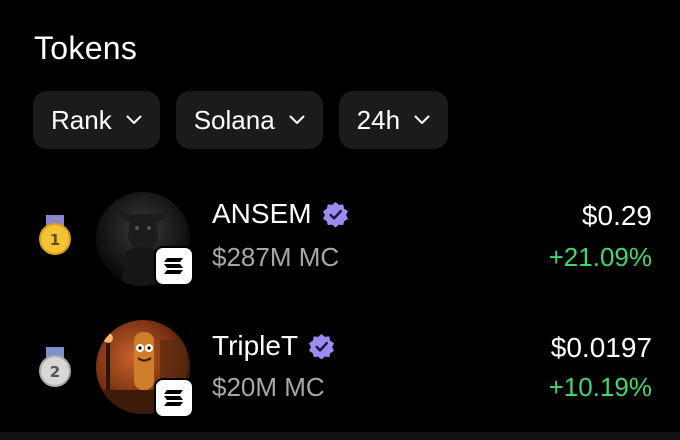 The width and height of the screenshot is (680, 440). What do you see at coordinates (601, 347) in the screenshot?
I see `token-price: $0.0197` at bounding box center [601, 347].